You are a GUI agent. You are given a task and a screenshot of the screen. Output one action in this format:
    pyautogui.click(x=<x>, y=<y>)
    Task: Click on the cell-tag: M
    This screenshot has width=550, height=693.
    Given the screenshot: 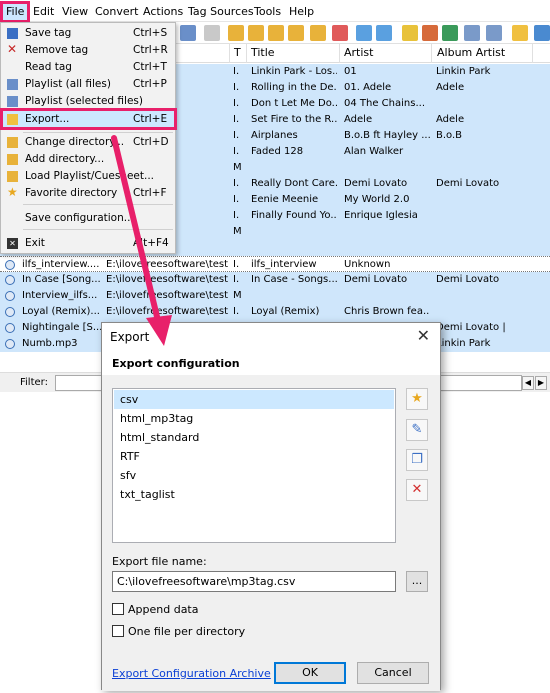 What is the action you would take?
    pyautogui.click(x=237, y=231)
    